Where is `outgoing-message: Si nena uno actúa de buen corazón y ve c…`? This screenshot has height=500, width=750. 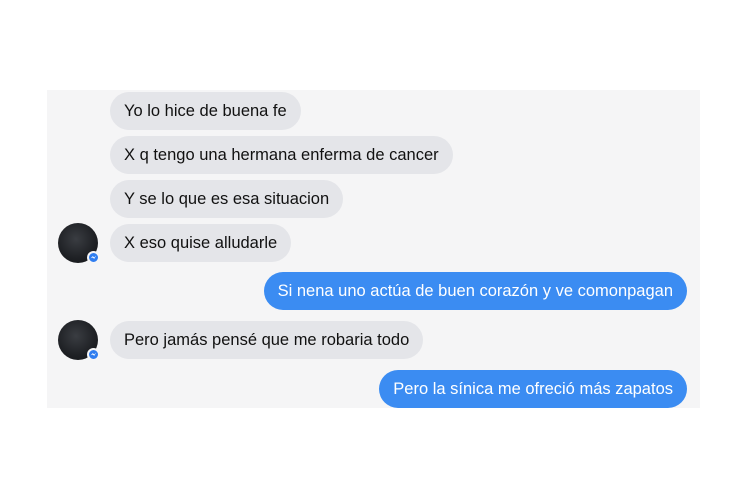
outgoing-message: Si nena uno actúa de buen corazón y ve c… is located at coordinates (475, 291).